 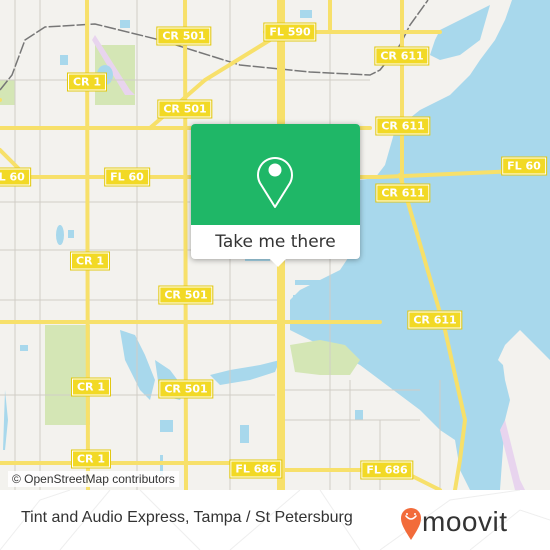 I want to click on popup-header, so click(x=275, y=174).